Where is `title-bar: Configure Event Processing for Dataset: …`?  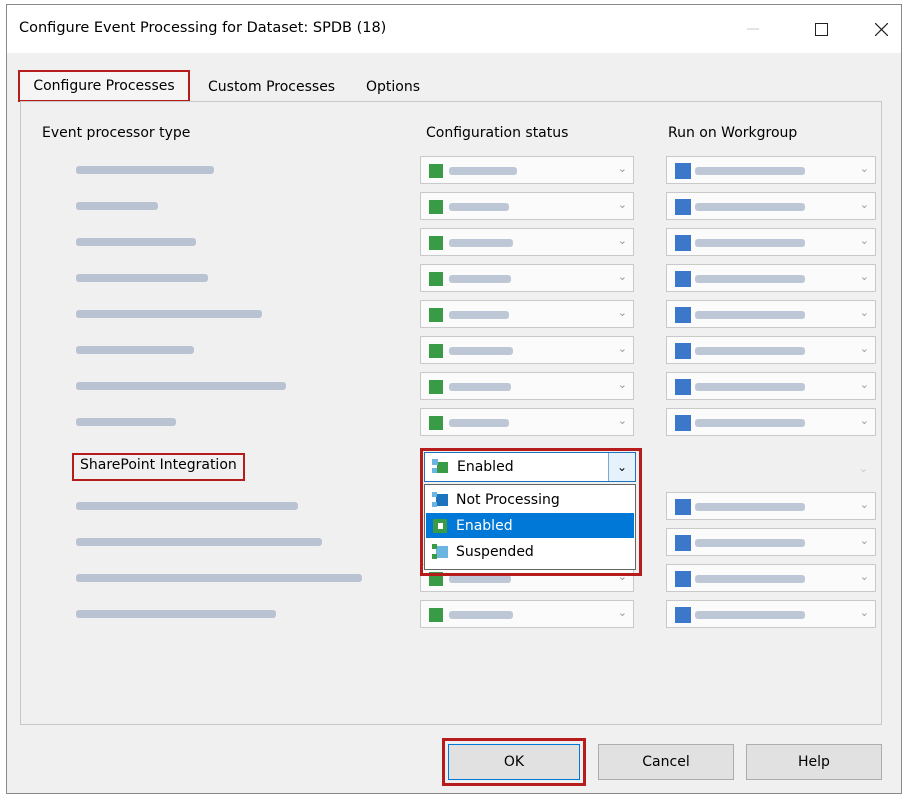 title-bar: Configure Event Processing for Dataset: … is located at coordinates (454, 29).